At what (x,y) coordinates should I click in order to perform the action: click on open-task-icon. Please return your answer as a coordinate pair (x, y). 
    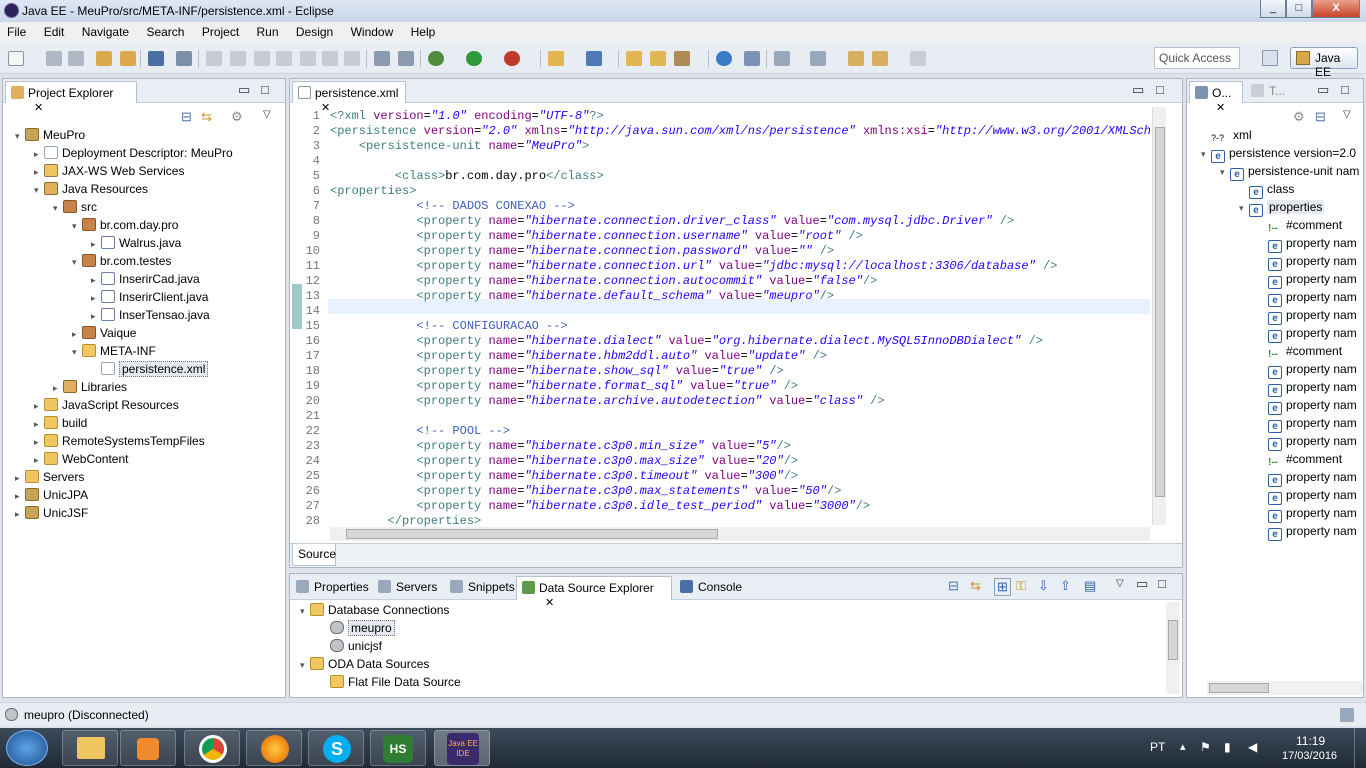
    Looking at the image, I should click on (658, 58).